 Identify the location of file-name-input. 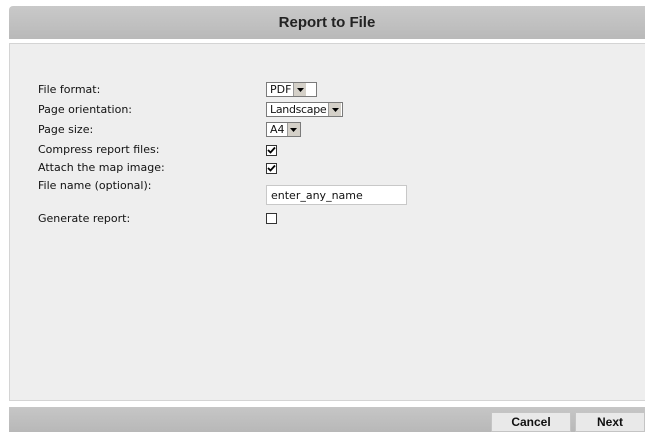
(336, 195).